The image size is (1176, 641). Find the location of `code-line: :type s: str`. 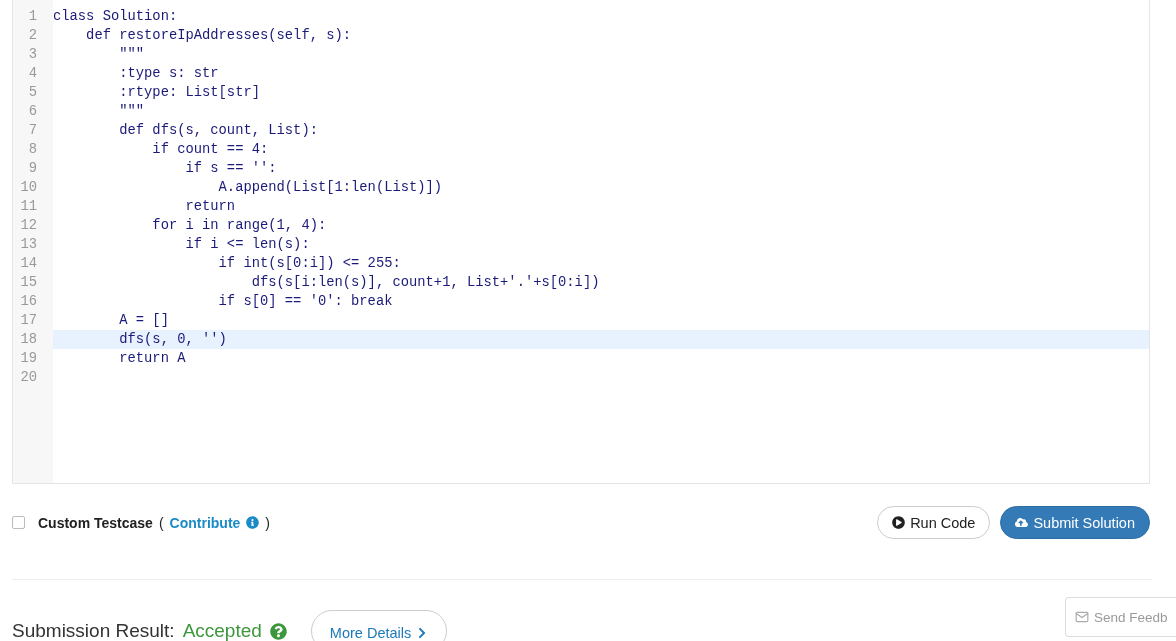

code-line: :type s: str is located at coordinates (168, 74).